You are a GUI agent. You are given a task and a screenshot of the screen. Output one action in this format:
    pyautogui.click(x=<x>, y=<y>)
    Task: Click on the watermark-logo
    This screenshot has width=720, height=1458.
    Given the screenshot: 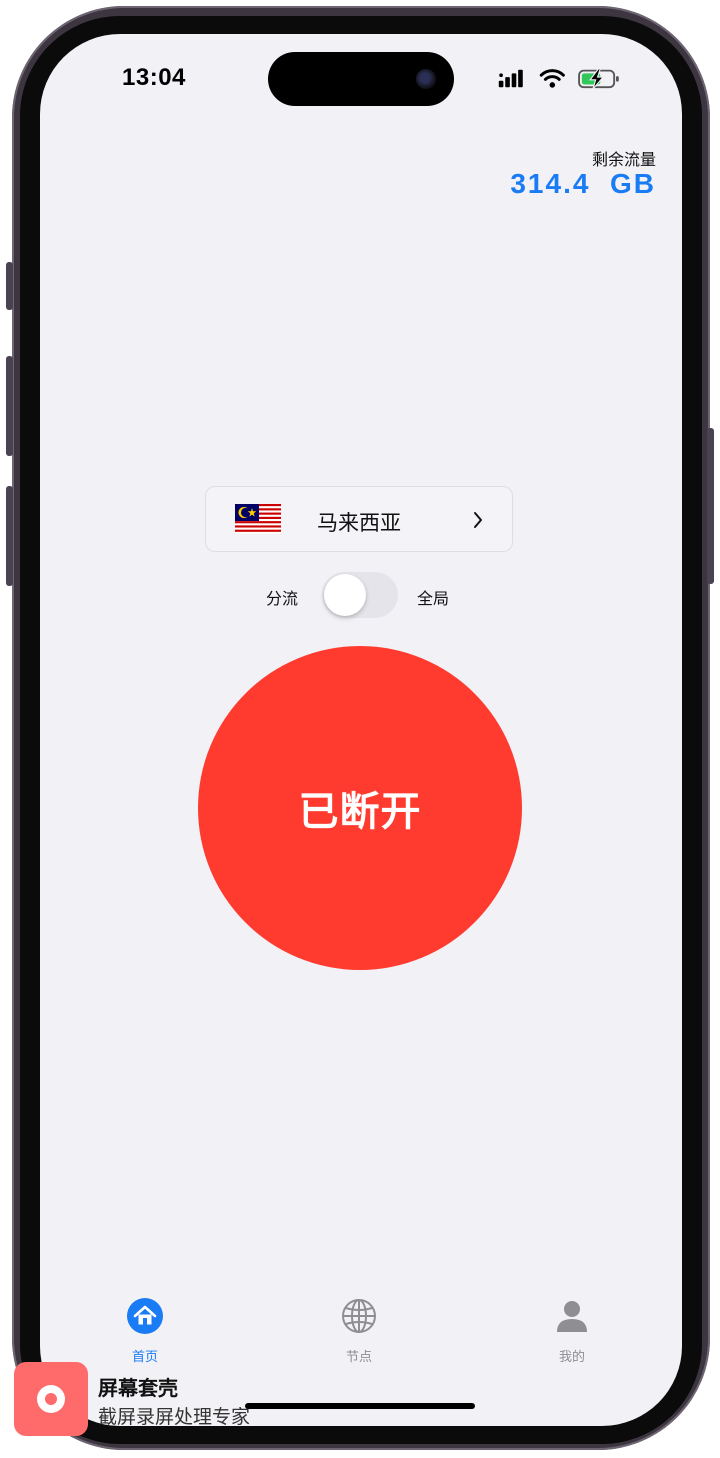 What is the action you would take?
    pyautogui.click(x=51, y=1399)
    